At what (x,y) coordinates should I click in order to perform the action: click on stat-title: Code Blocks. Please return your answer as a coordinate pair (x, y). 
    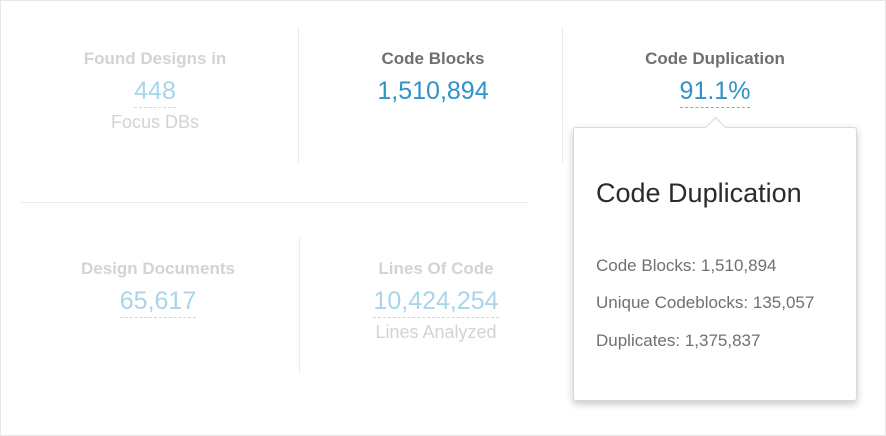
    Looking at the image, I should click on (433, 58).